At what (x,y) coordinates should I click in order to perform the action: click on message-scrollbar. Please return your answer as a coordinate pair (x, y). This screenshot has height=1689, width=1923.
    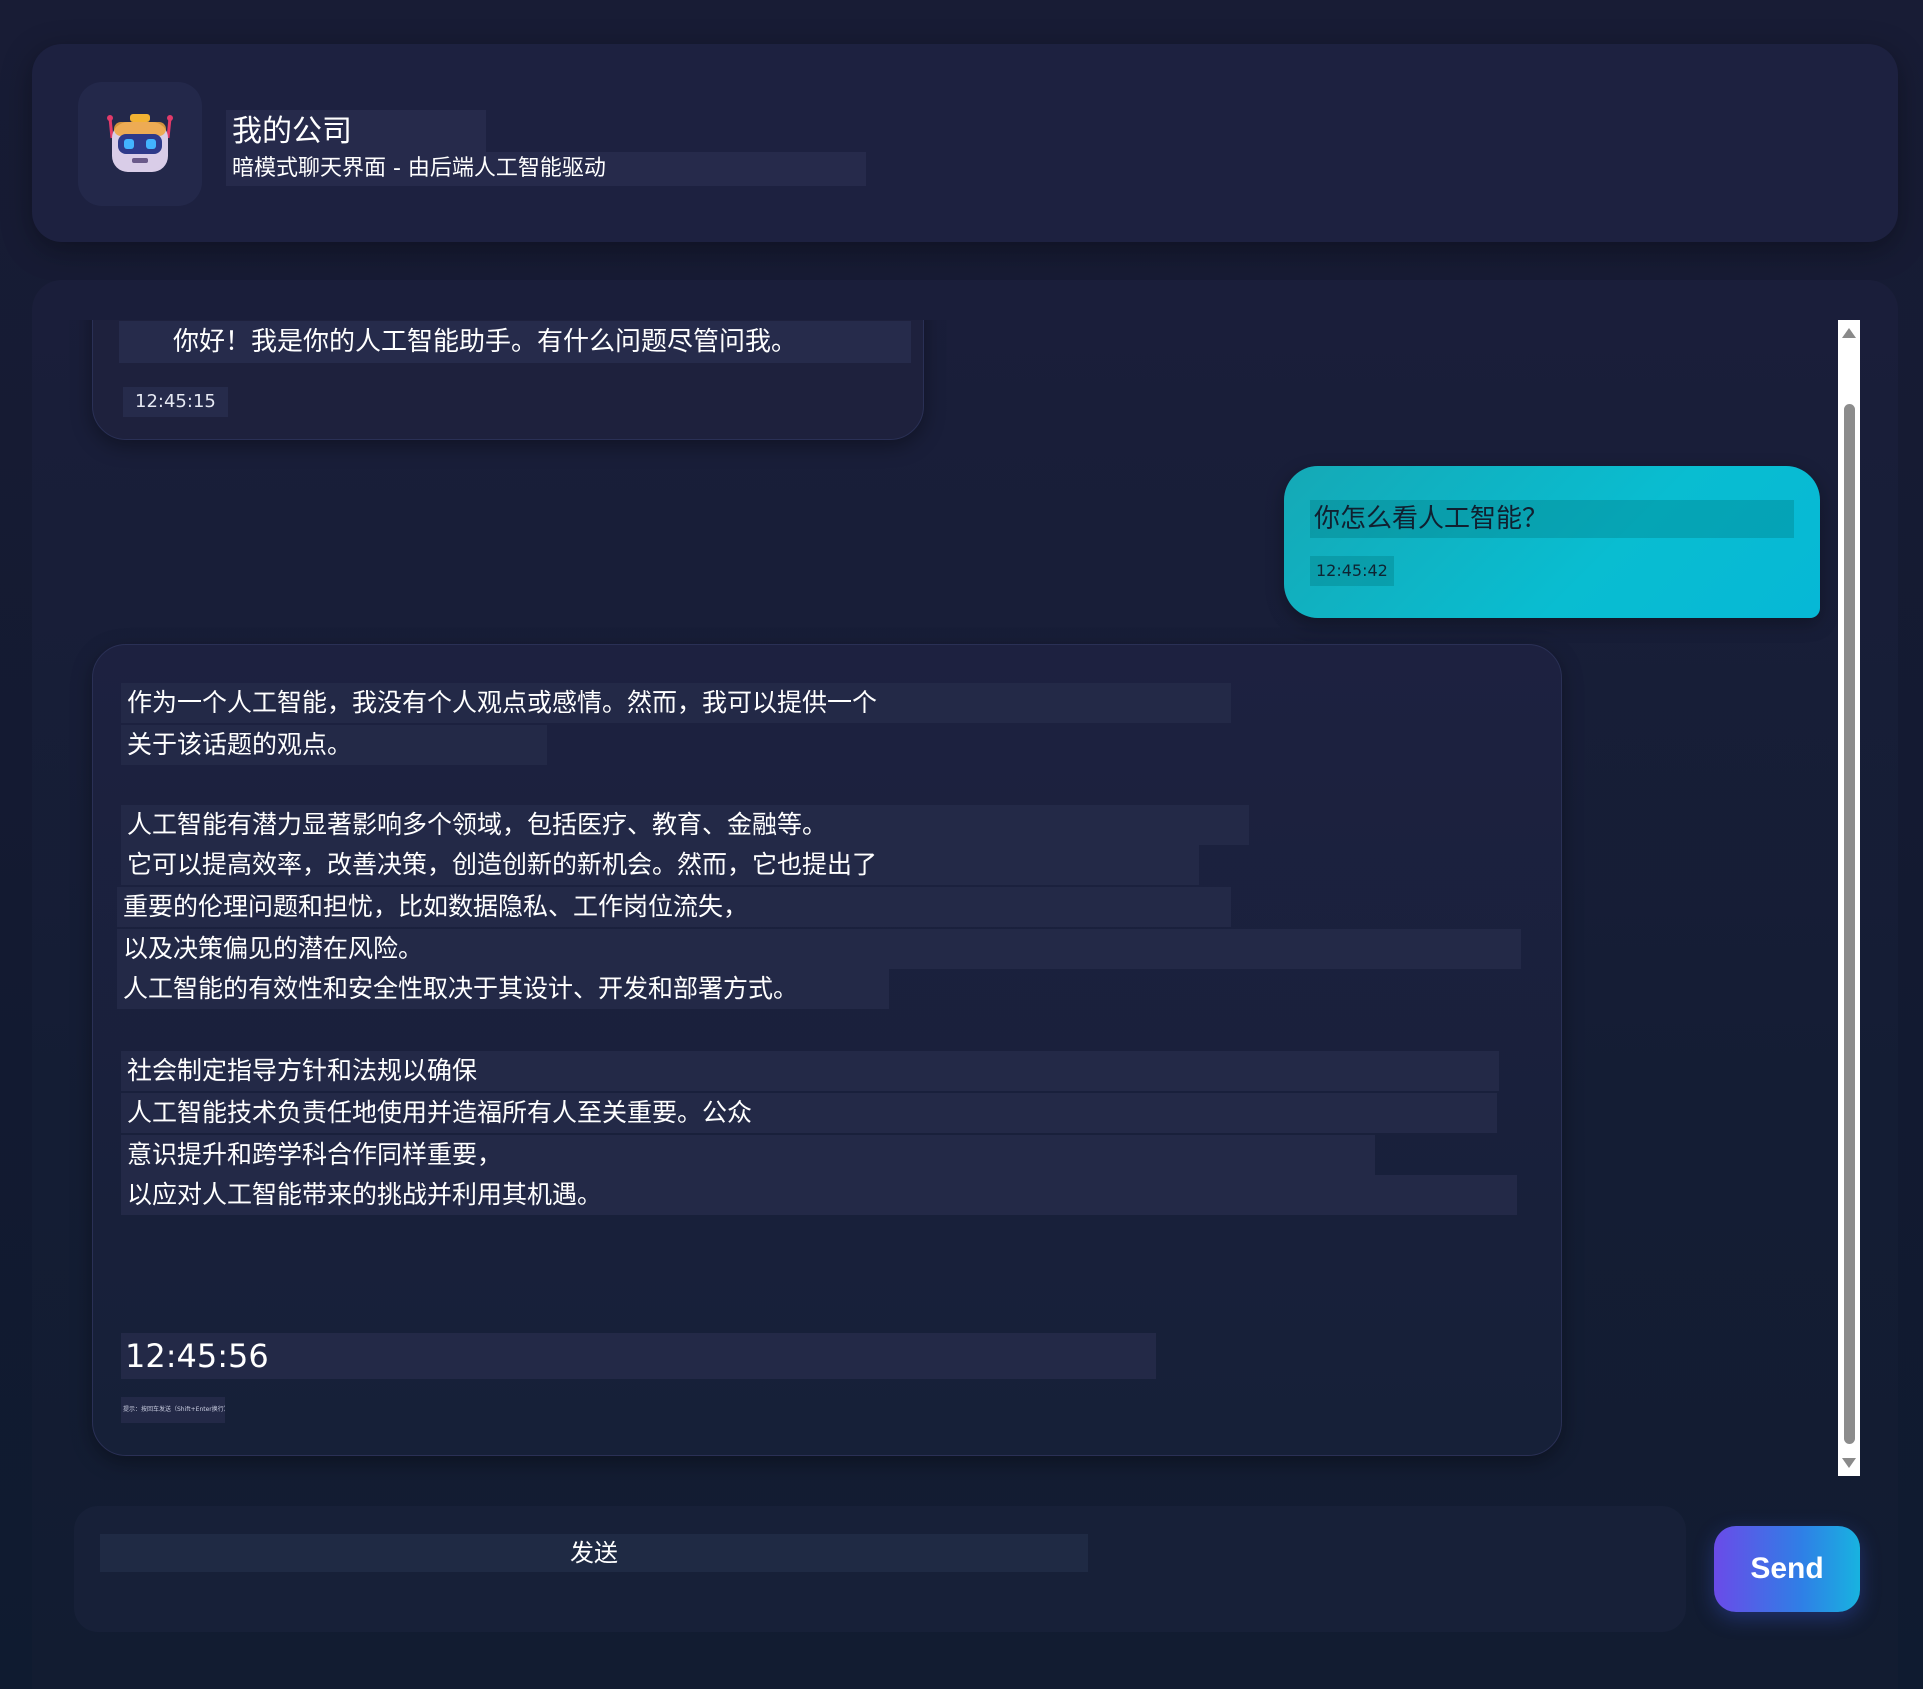
    Looking at the image, I should click on (1849, 898).